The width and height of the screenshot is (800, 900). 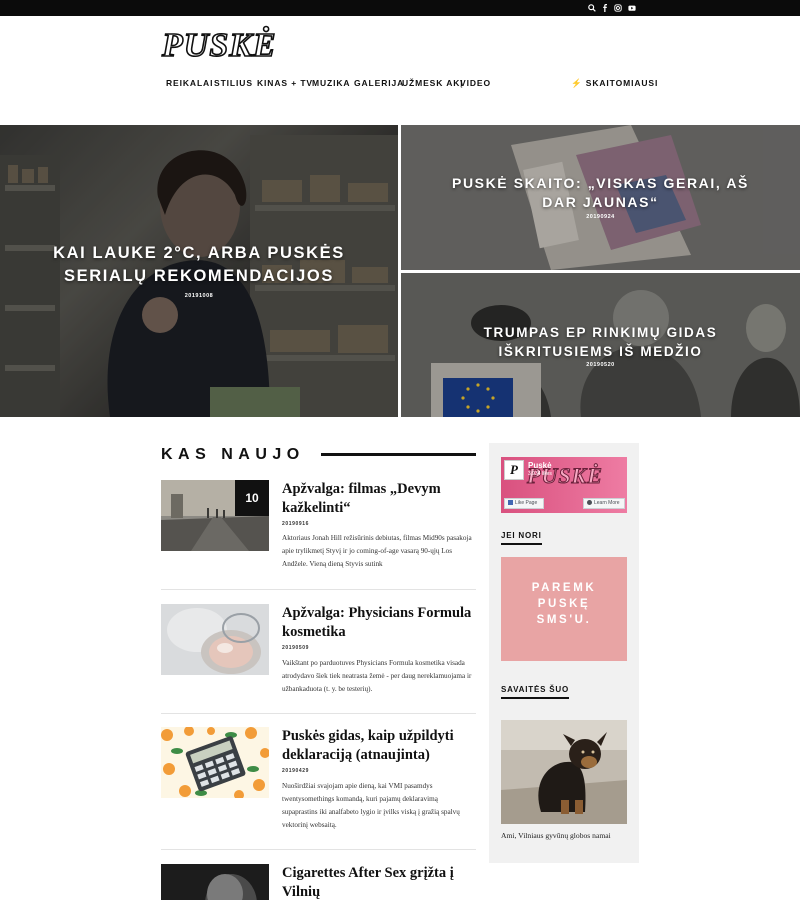 I want to click on hero-date-main: 20191008, so click(x=199, y=296).